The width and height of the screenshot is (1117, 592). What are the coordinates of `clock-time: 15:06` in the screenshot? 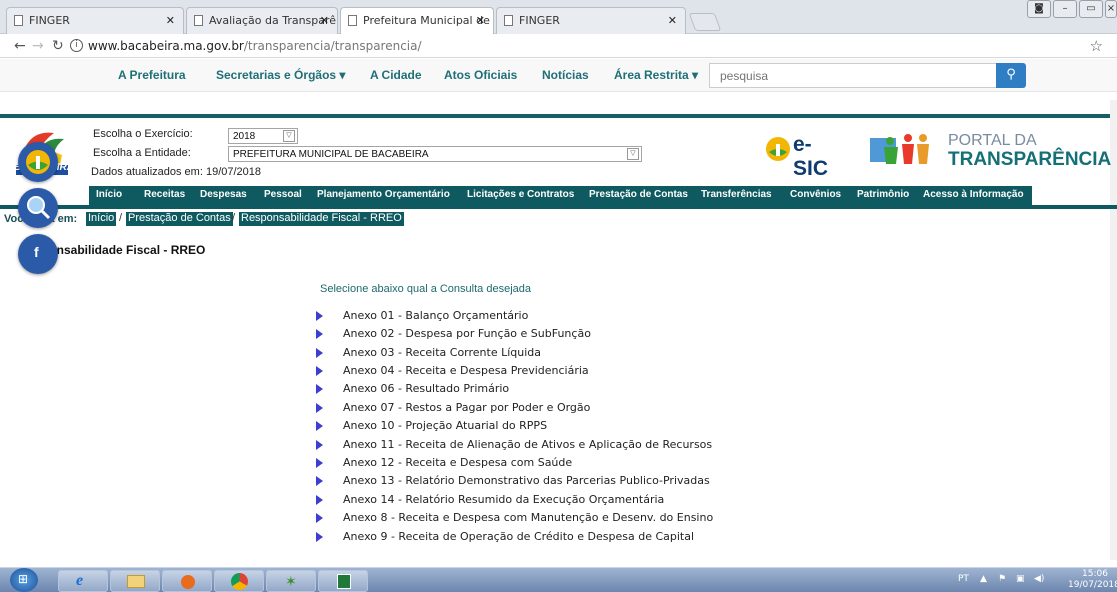 It's located at (1095, 574).